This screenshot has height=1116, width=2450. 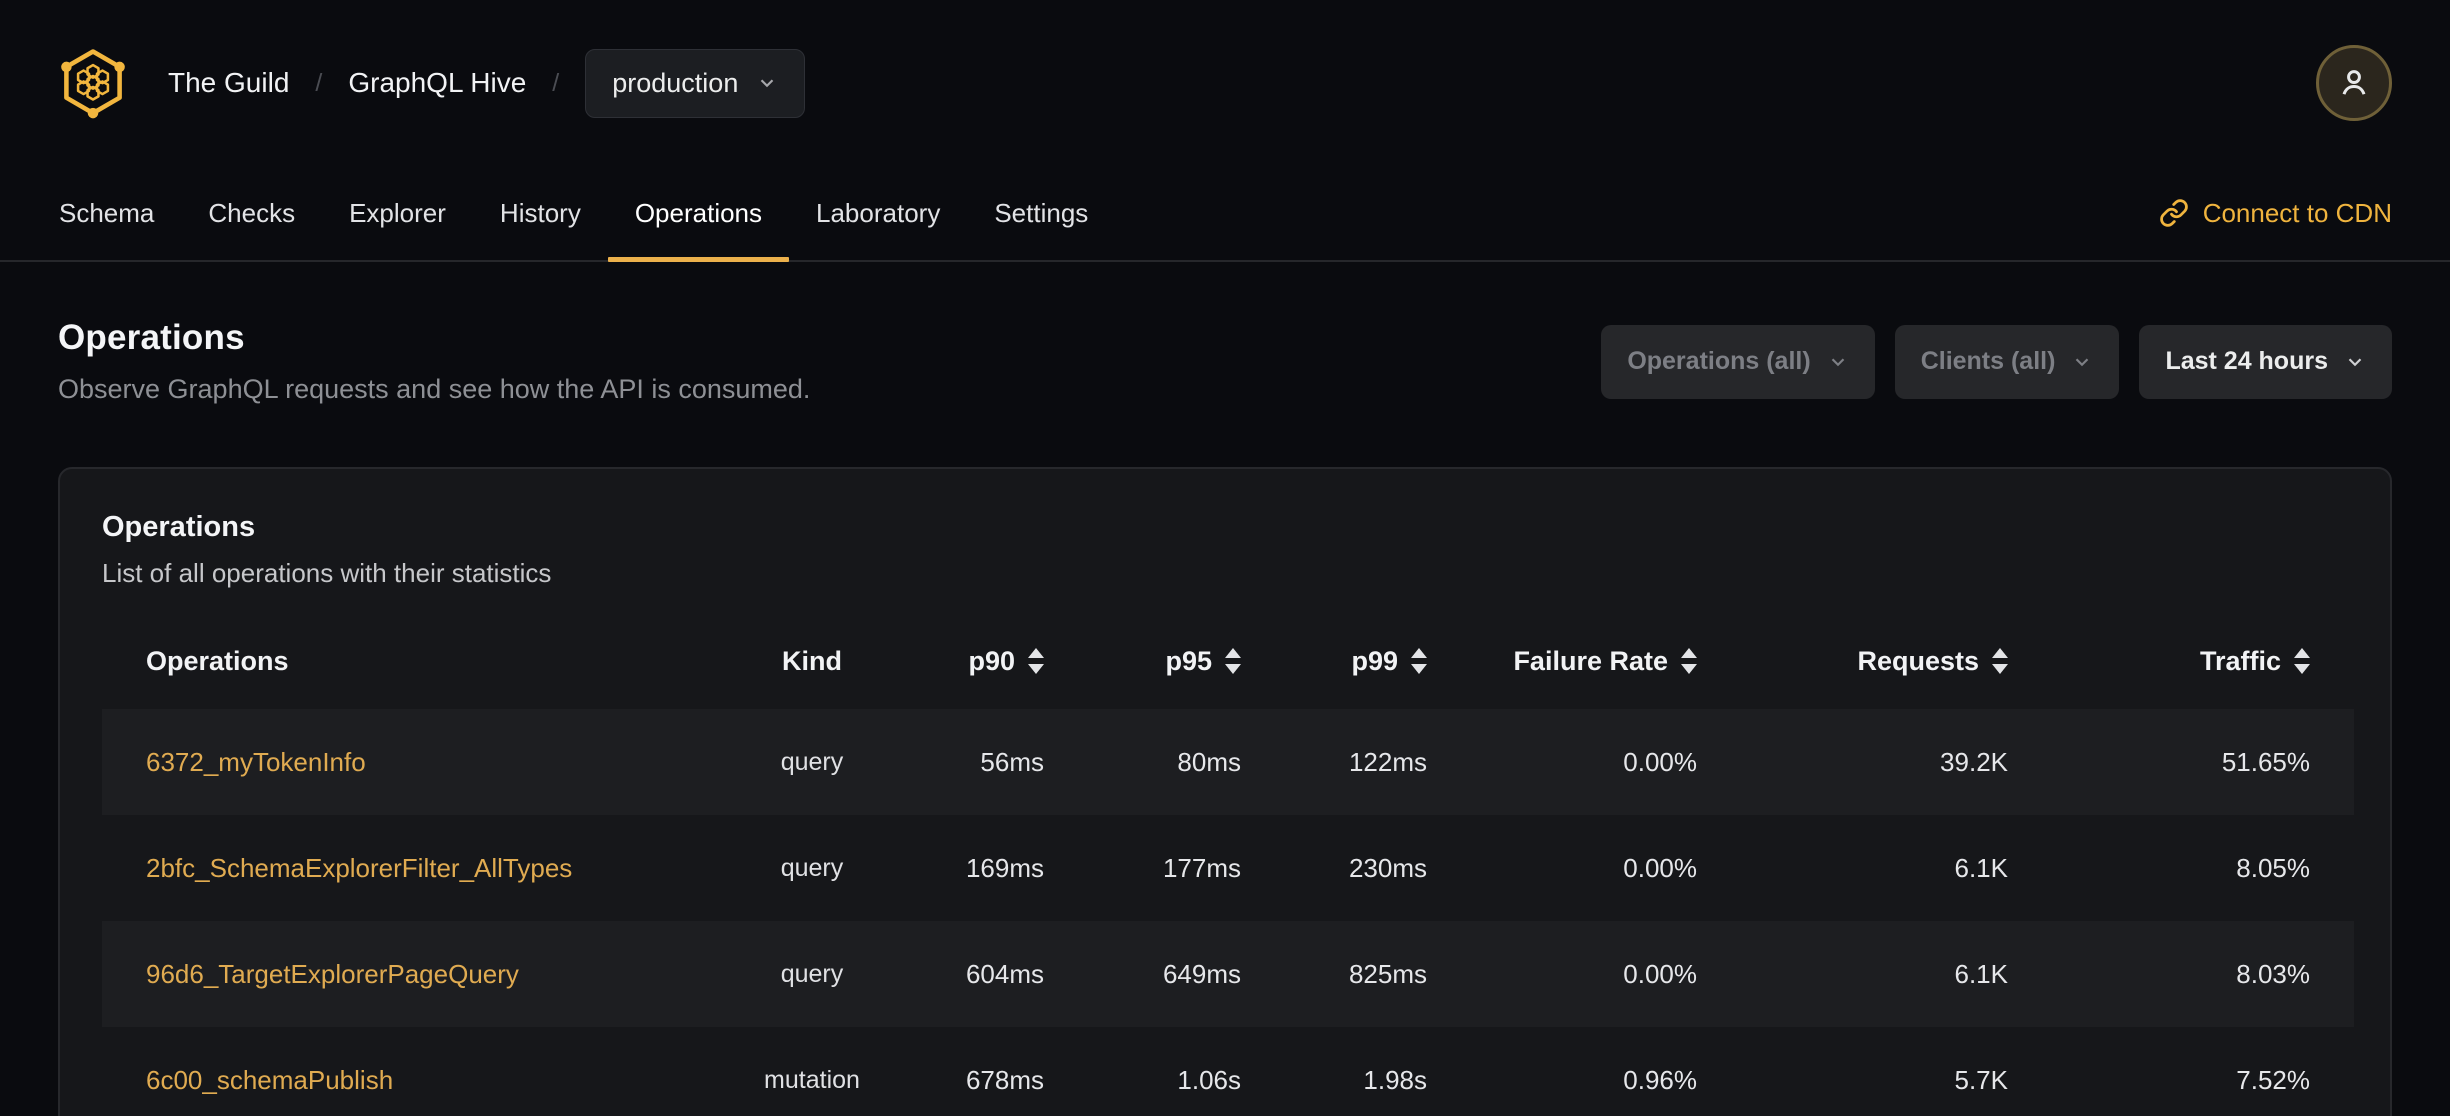 I want to click on operation-p99: 122ms, so click(x=1334, y=762).